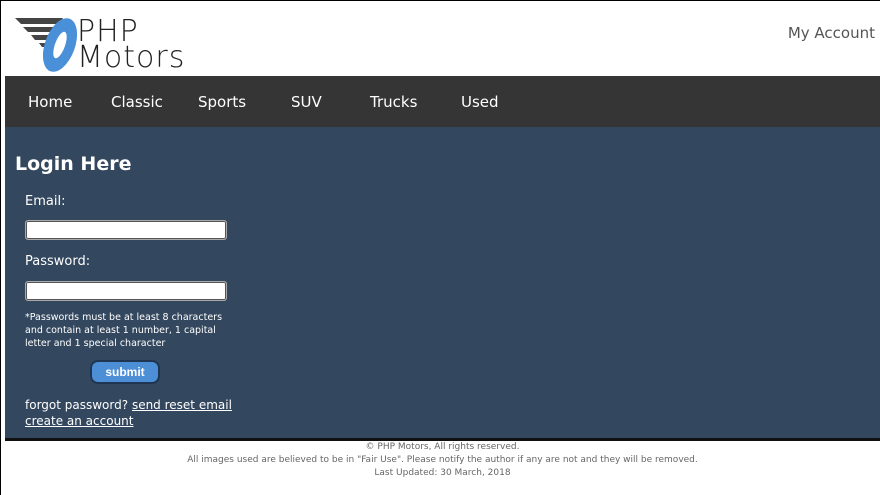 Image resolution: width=880 pixels, height=495 pixels. Describe the element at coordinates (77, 405) in the screenshot. I see `forgot-password-text: forgot password?` at that location.